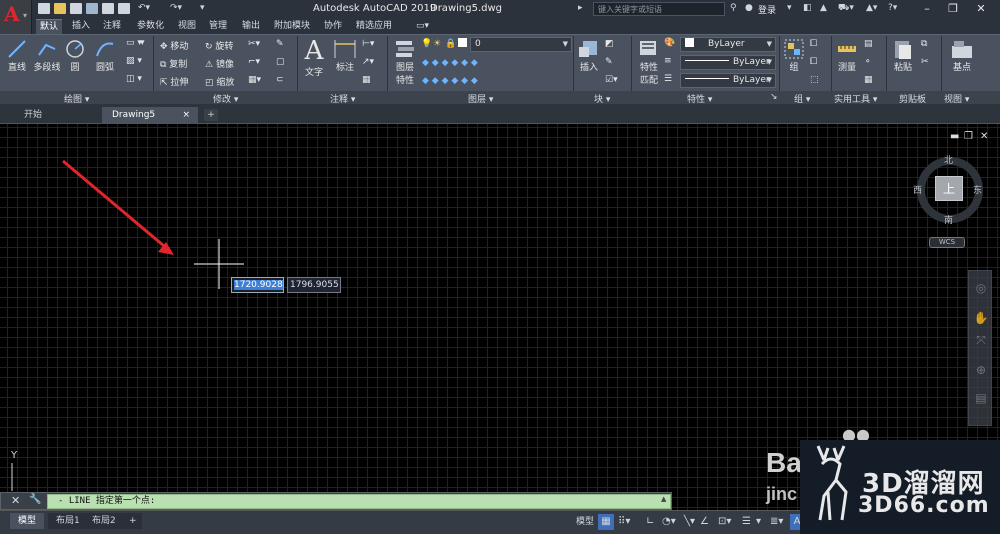 The image size is (1000, 534). Describe the element at coordinates (27, 521) in the screenshot. I see `layout-tab-model: 模型` at that location.